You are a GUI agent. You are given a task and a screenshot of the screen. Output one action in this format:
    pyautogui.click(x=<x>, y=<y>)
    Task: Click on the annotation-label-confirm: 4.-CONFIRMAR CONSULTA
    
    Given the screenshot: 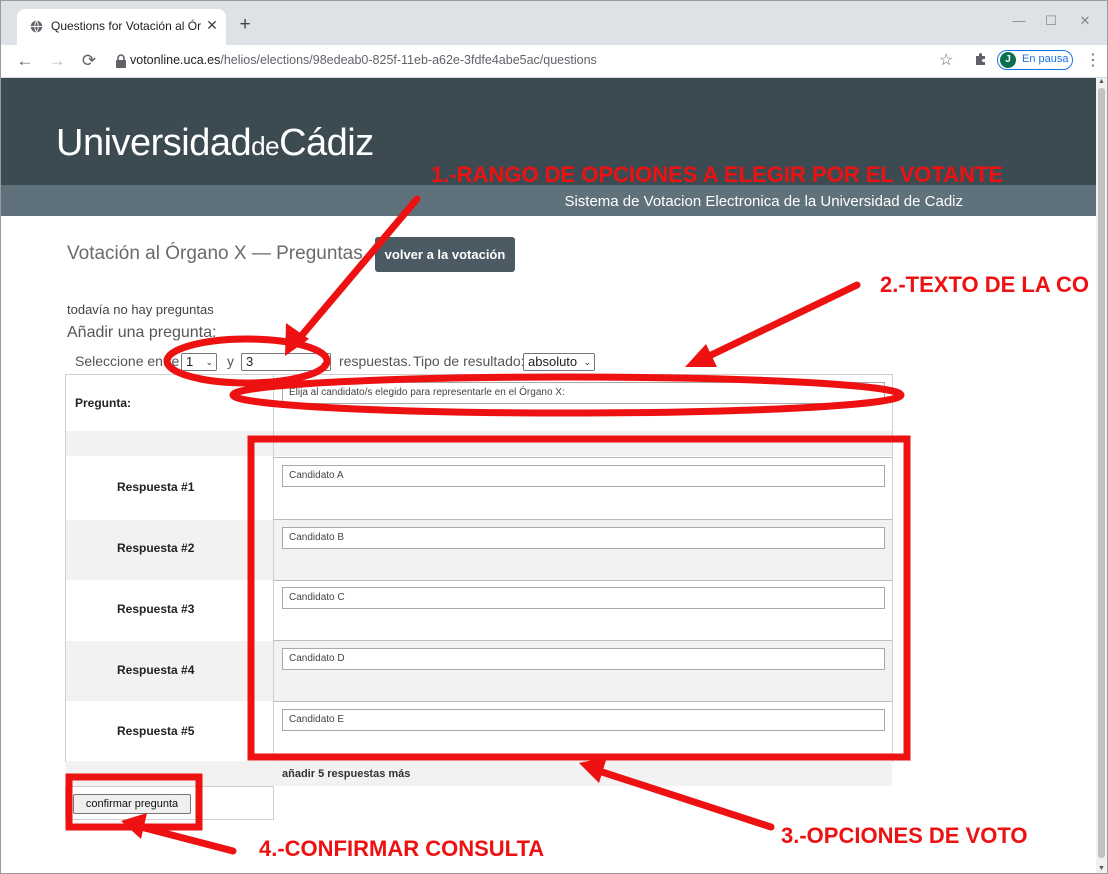 What is the action you would take?
    pyautogui.click(x=402, y=848)
    